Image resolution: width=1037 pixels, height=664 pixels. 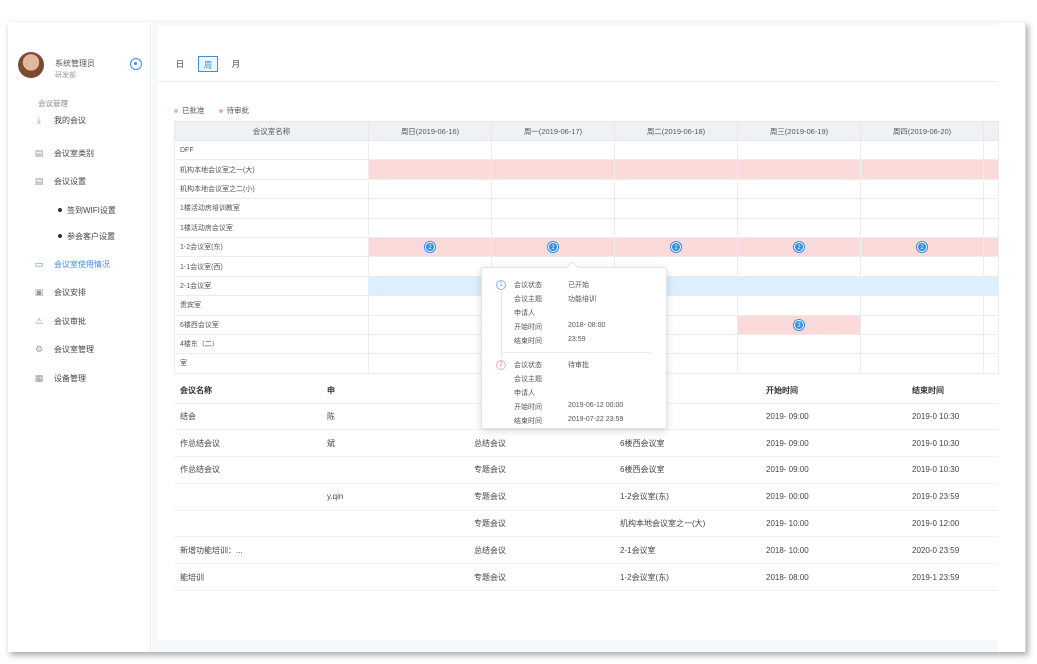 I want to click on sidebar-item-label: 参会客户设置, so click(x=91, y=236).